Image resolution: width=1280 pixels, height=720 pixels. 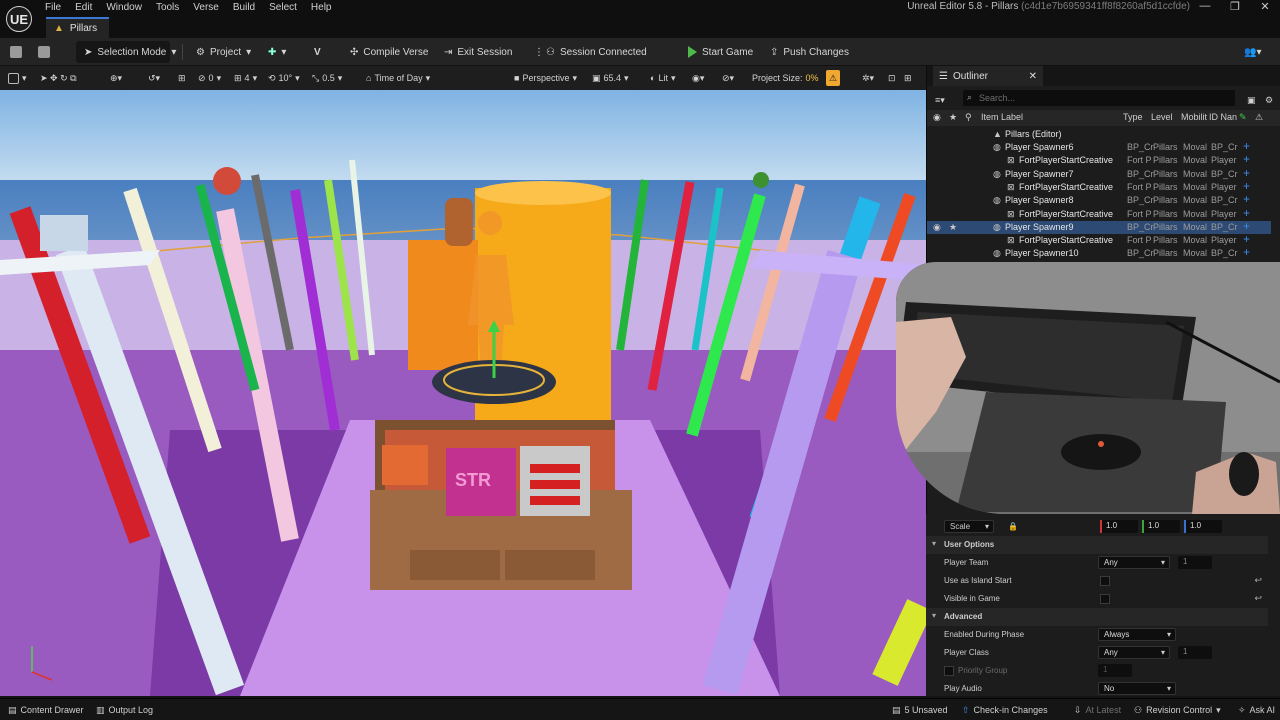 I want to click on column-mobility: Mobilit, so click(x=1194, y=117).